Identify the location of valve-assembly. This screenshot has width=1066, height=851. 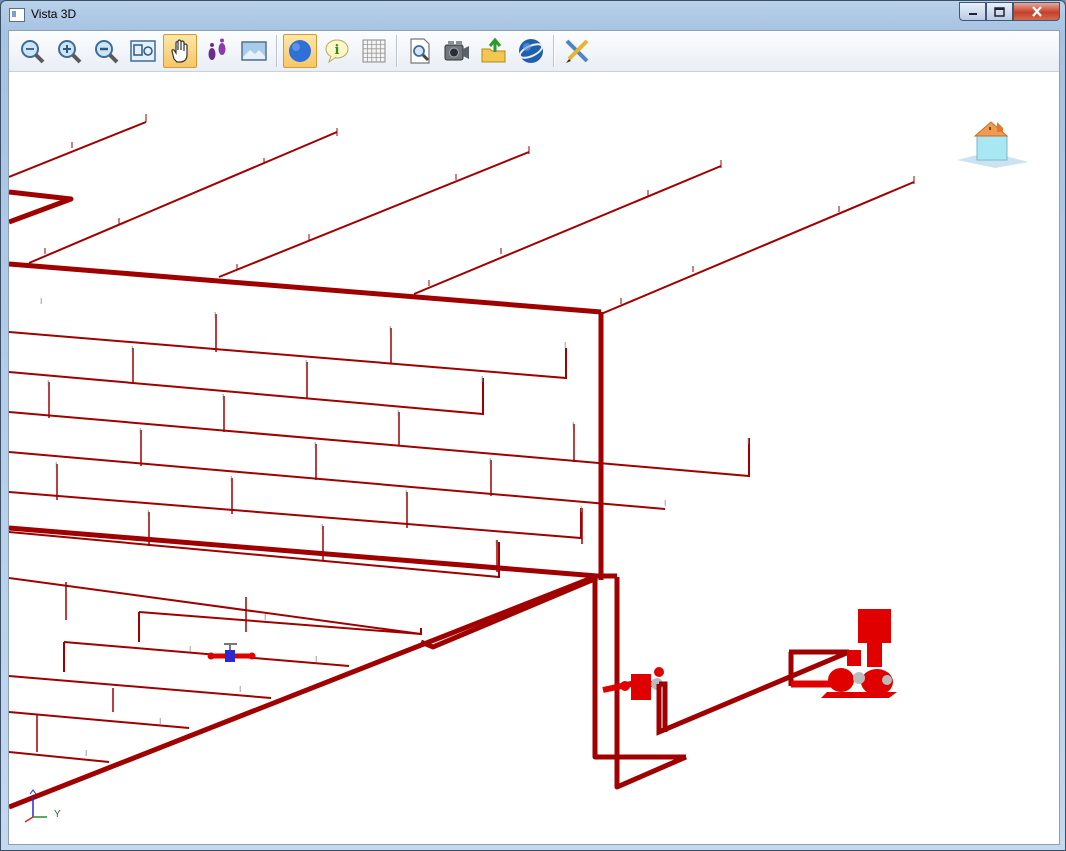
(231, 652).